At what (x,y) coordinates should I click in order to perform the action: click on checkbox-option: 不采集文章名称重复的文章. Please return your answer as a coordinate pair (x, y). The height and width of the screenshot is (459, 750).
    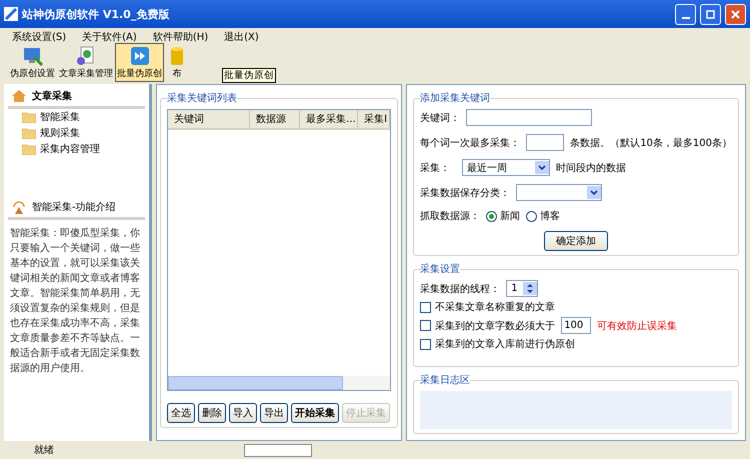
    Looking at the image, I should click on (488, 307).